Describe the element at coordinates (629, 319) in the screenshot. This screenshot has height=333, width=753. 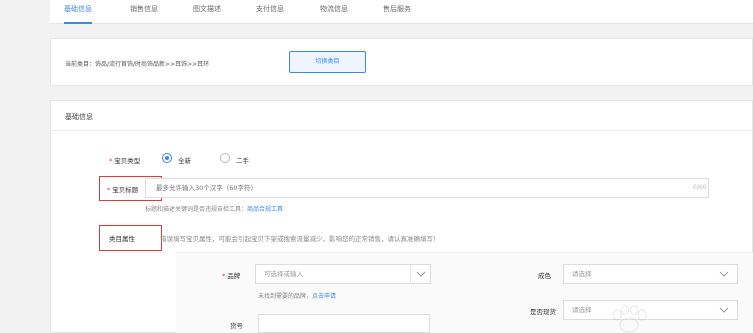
I see `paw-watermark-icon` at that location.